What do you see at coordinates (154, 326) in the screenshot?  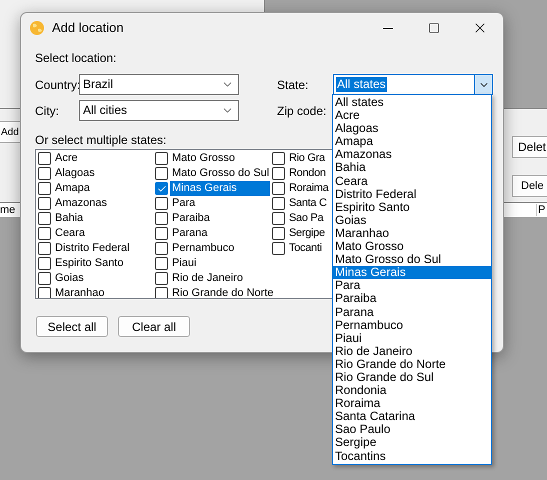 I see `action-button: Clear all` at bounding box center [154, 326].